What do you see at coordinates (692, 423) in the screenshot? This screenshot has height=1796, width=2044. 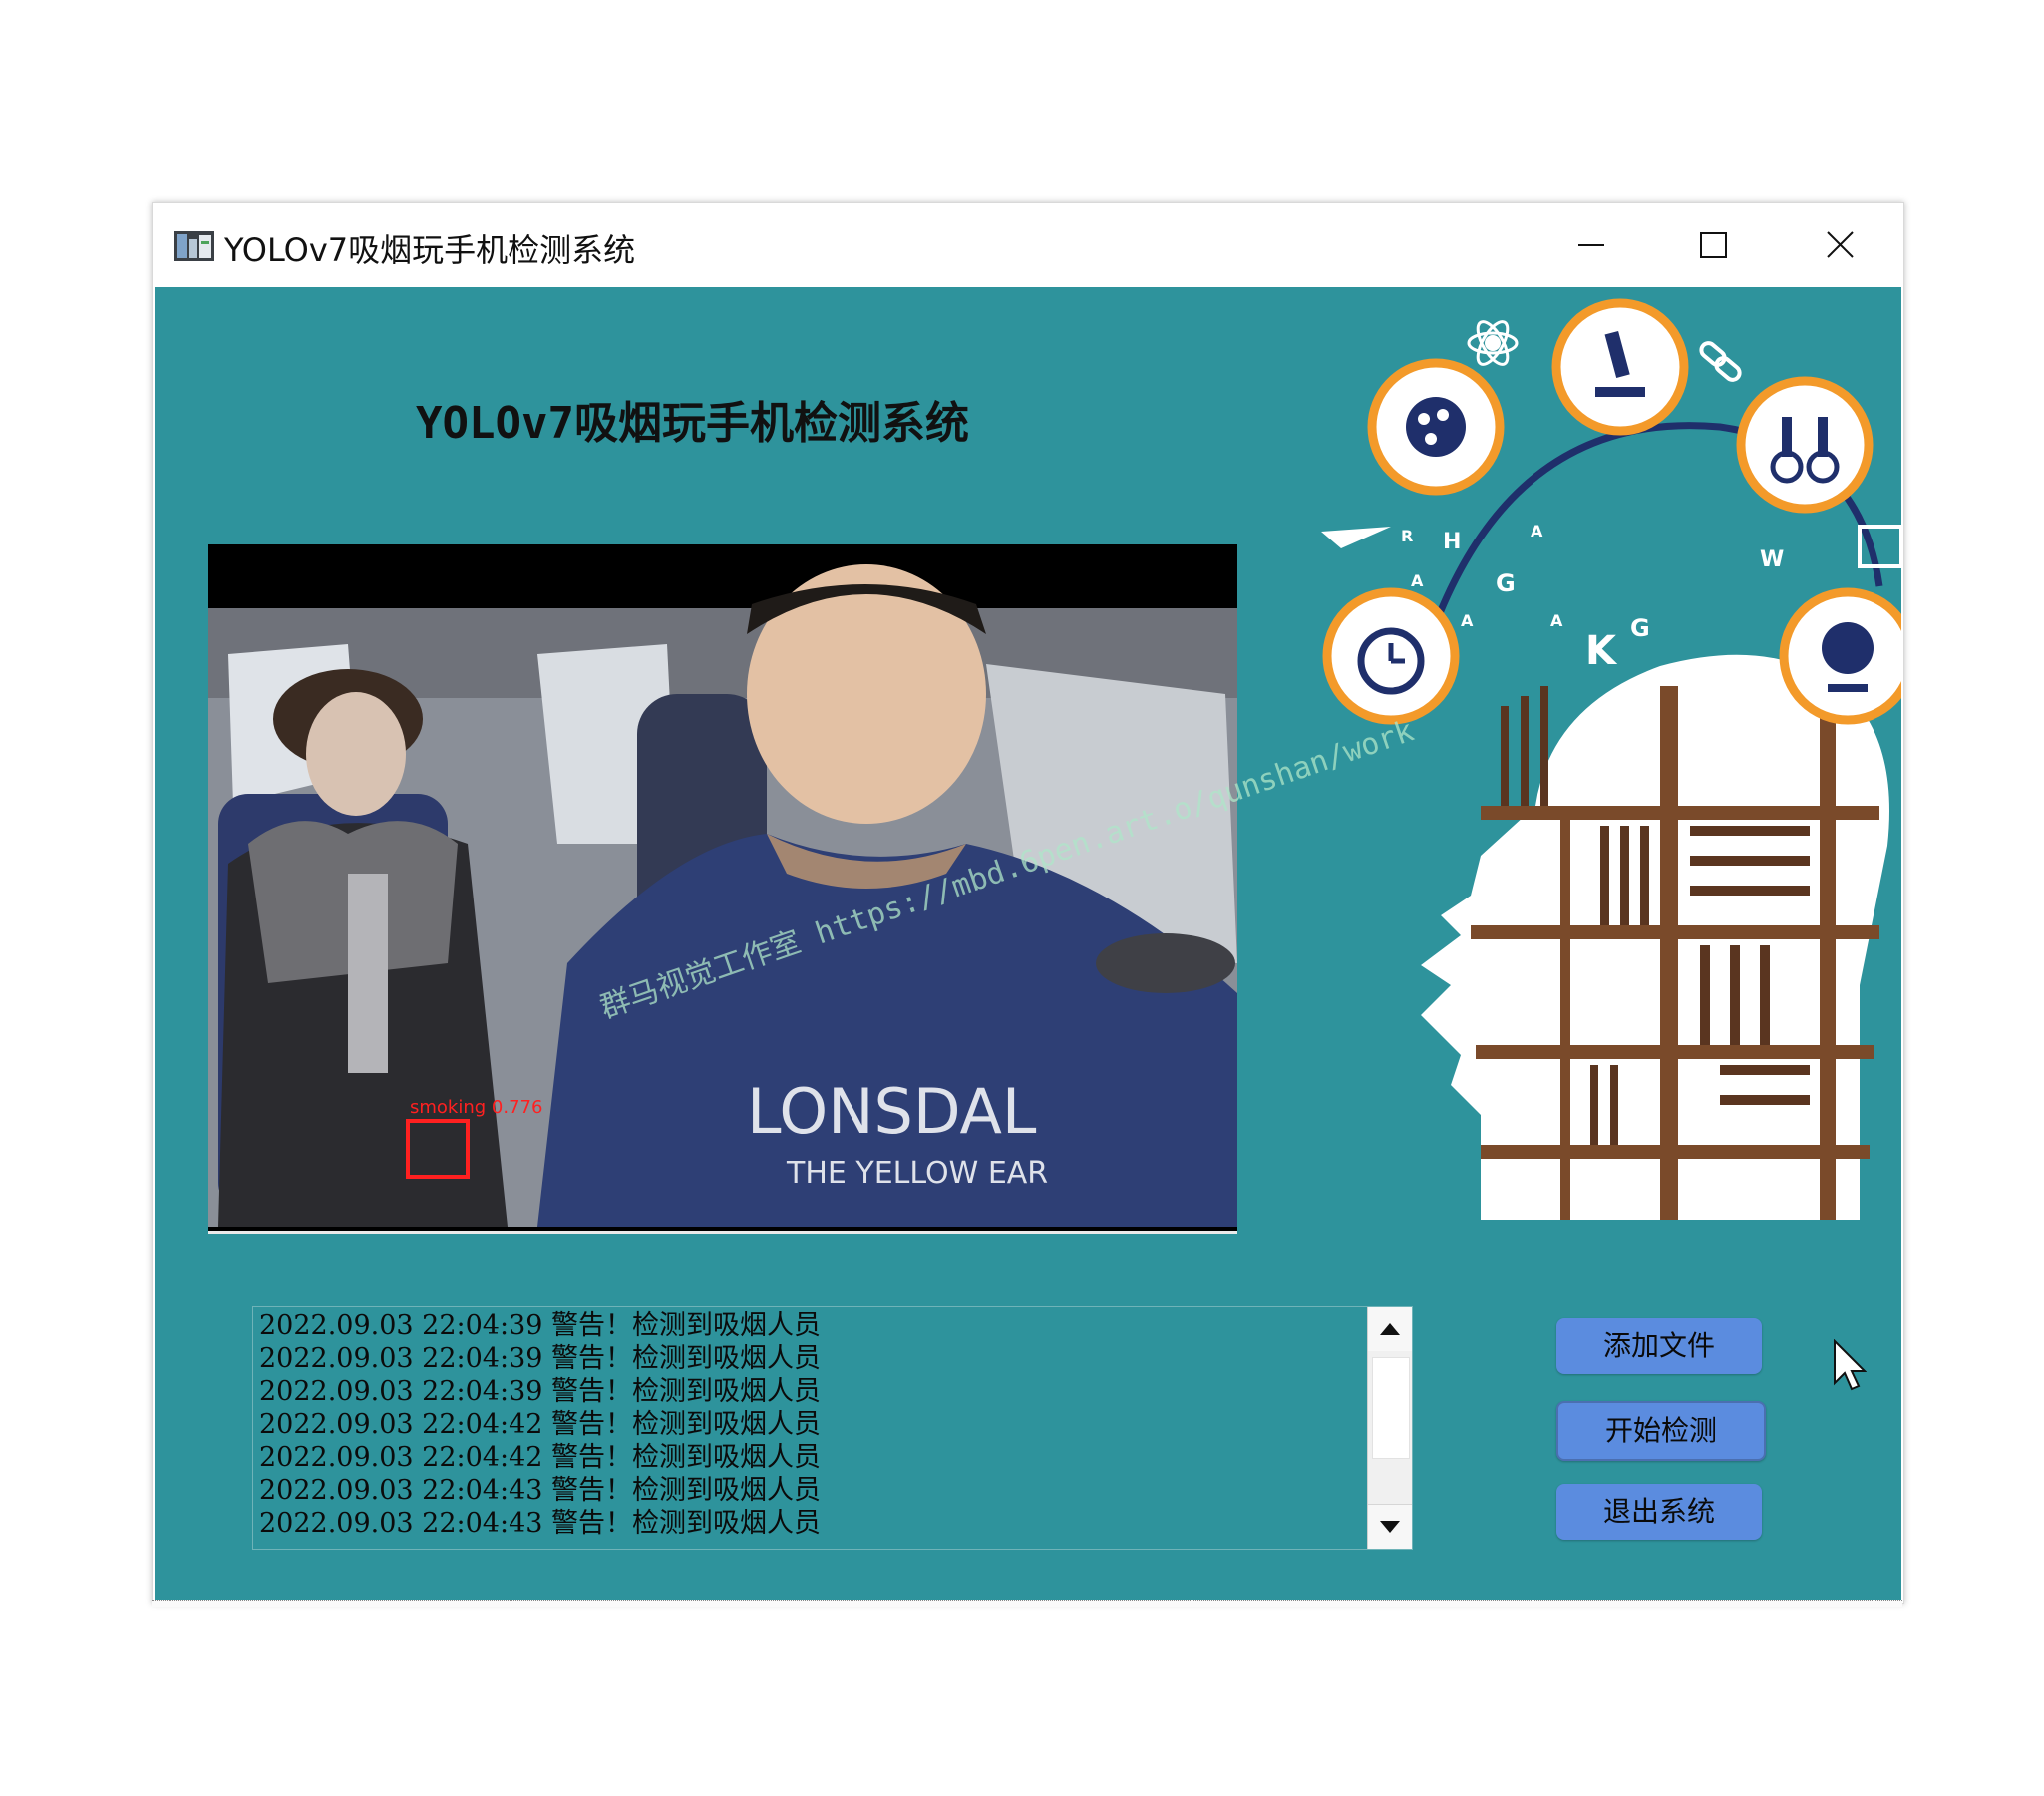 I see `page-title: YOLOv7吸烟玩手机检测系统` at bounding box center [692, 423].